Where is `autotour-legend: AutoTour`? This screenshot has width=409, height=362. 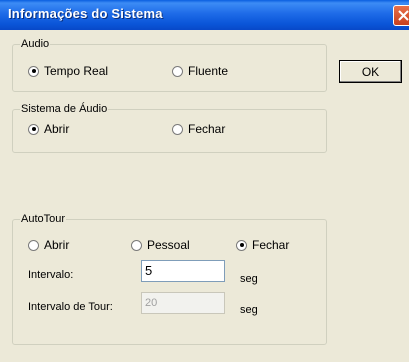
autotour-legend: AutoTour is located at coordinates (43, 219).